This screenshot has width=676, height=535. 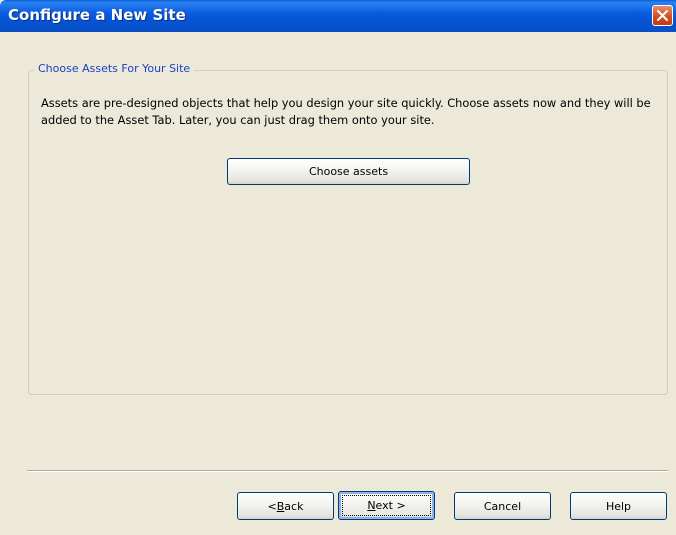 I want to click on choose-assets-button: Choose assets, so click(x=348, y=171).